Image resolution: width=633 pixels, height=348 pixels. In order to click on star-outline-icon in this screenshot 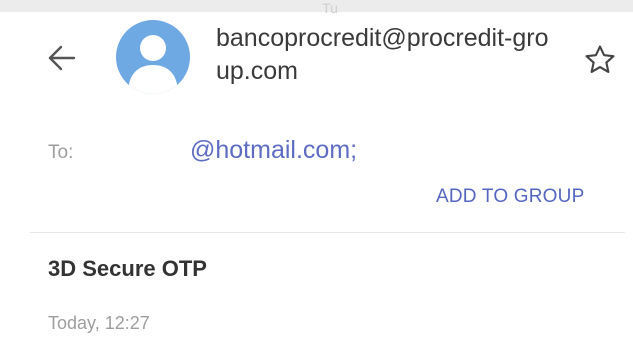, I will do `click(600, 59)`.